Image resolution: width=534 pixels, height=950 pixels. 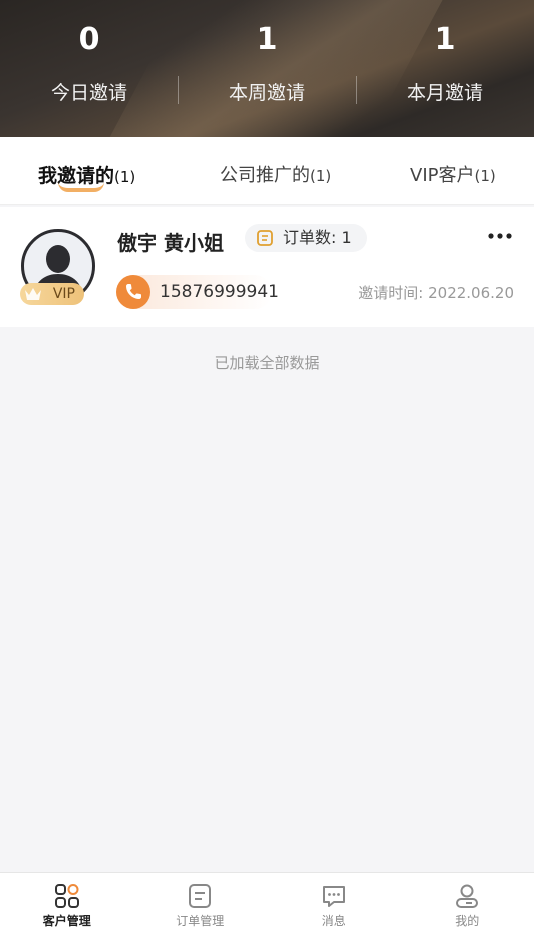 I want to click on invite-time: 邀请时间: 2022.06.20, so click(x=436, y=293).